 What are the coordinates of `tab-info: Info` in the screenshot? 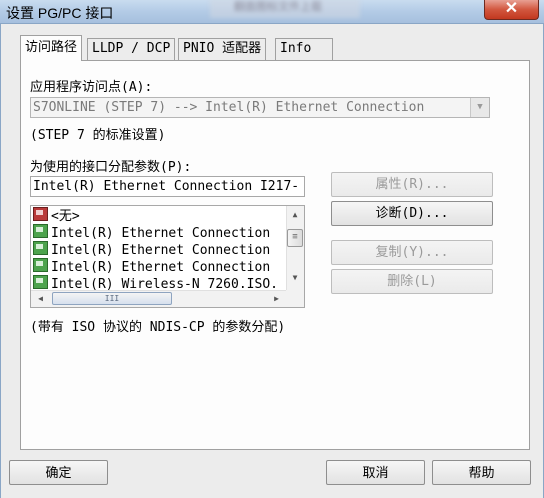 It's located at (304, 49).